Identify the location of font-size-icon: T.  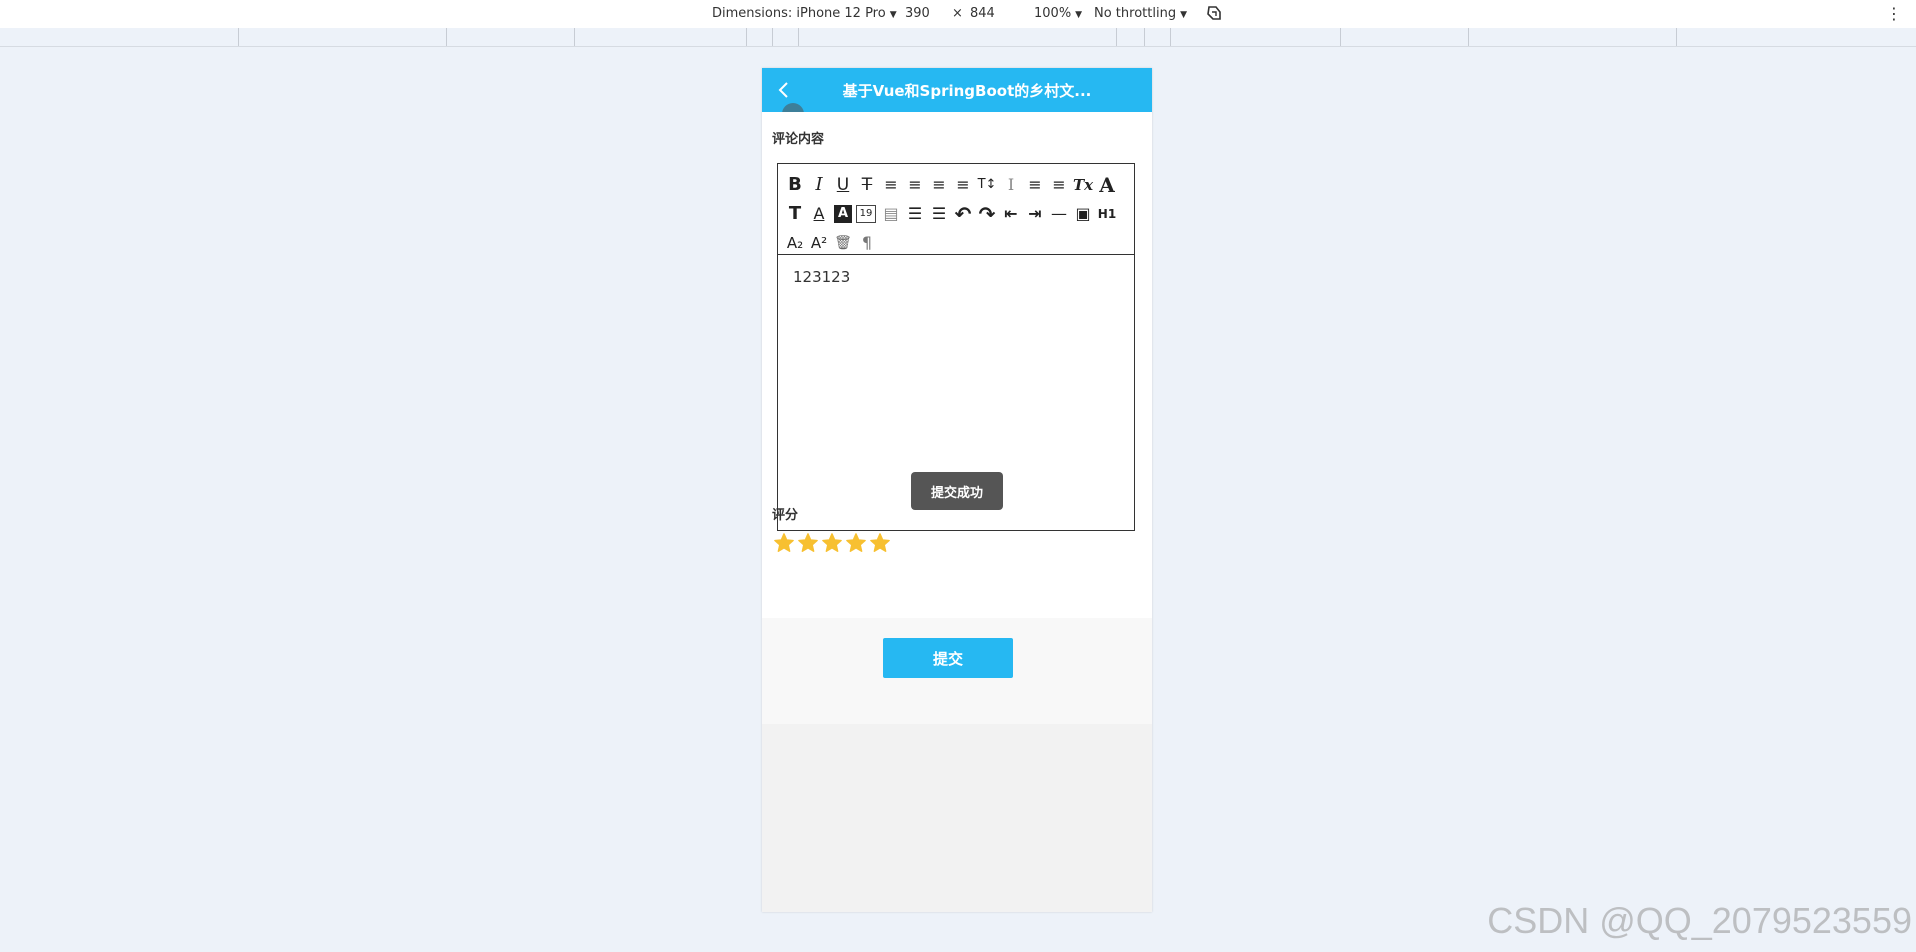
(795, 214).